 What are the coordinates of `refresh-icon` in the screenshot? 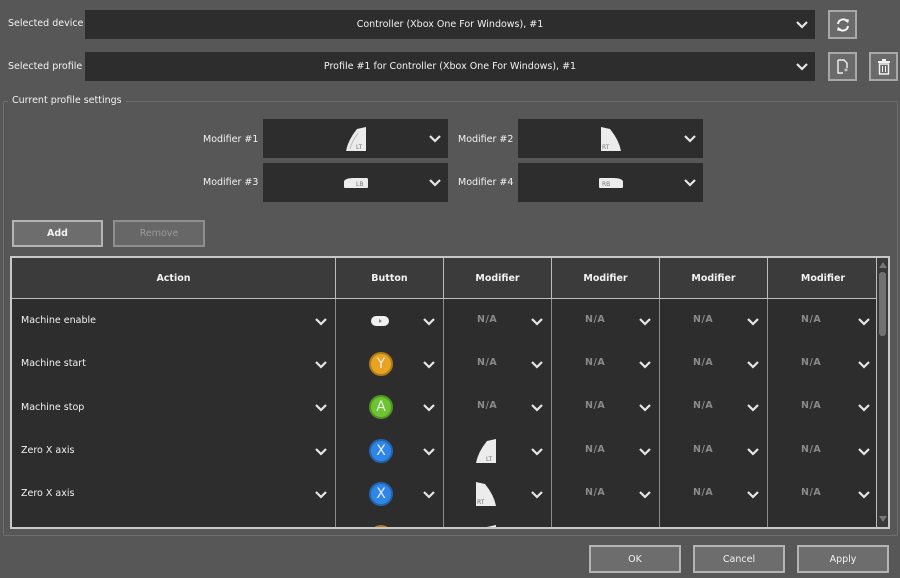 It's located at (842, 24).